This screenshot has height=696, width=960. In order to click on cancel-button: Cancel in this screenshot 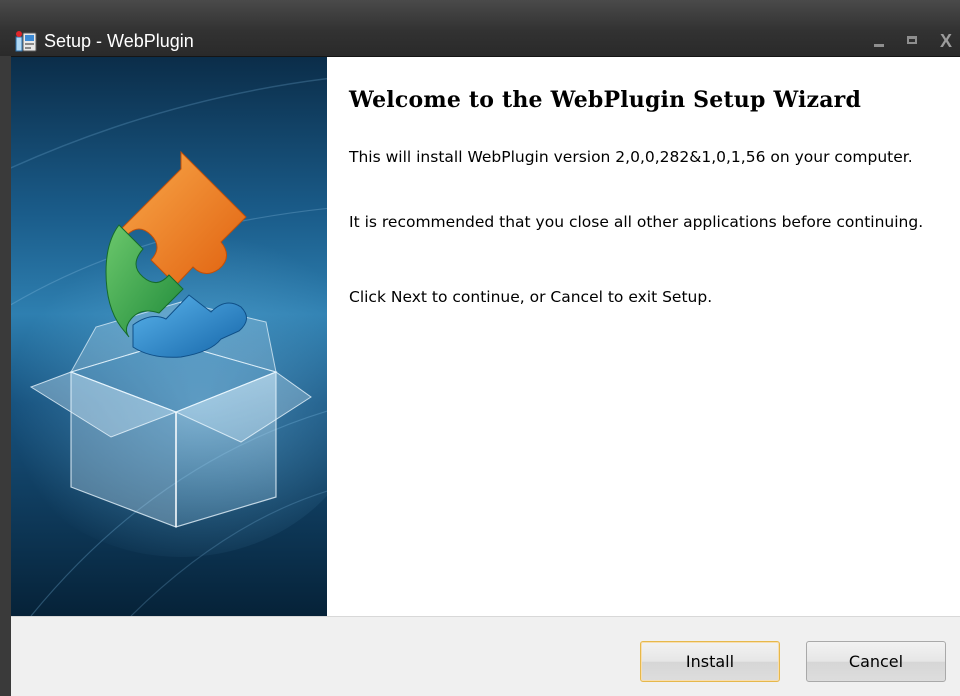, I will do `click(876, 661)`.